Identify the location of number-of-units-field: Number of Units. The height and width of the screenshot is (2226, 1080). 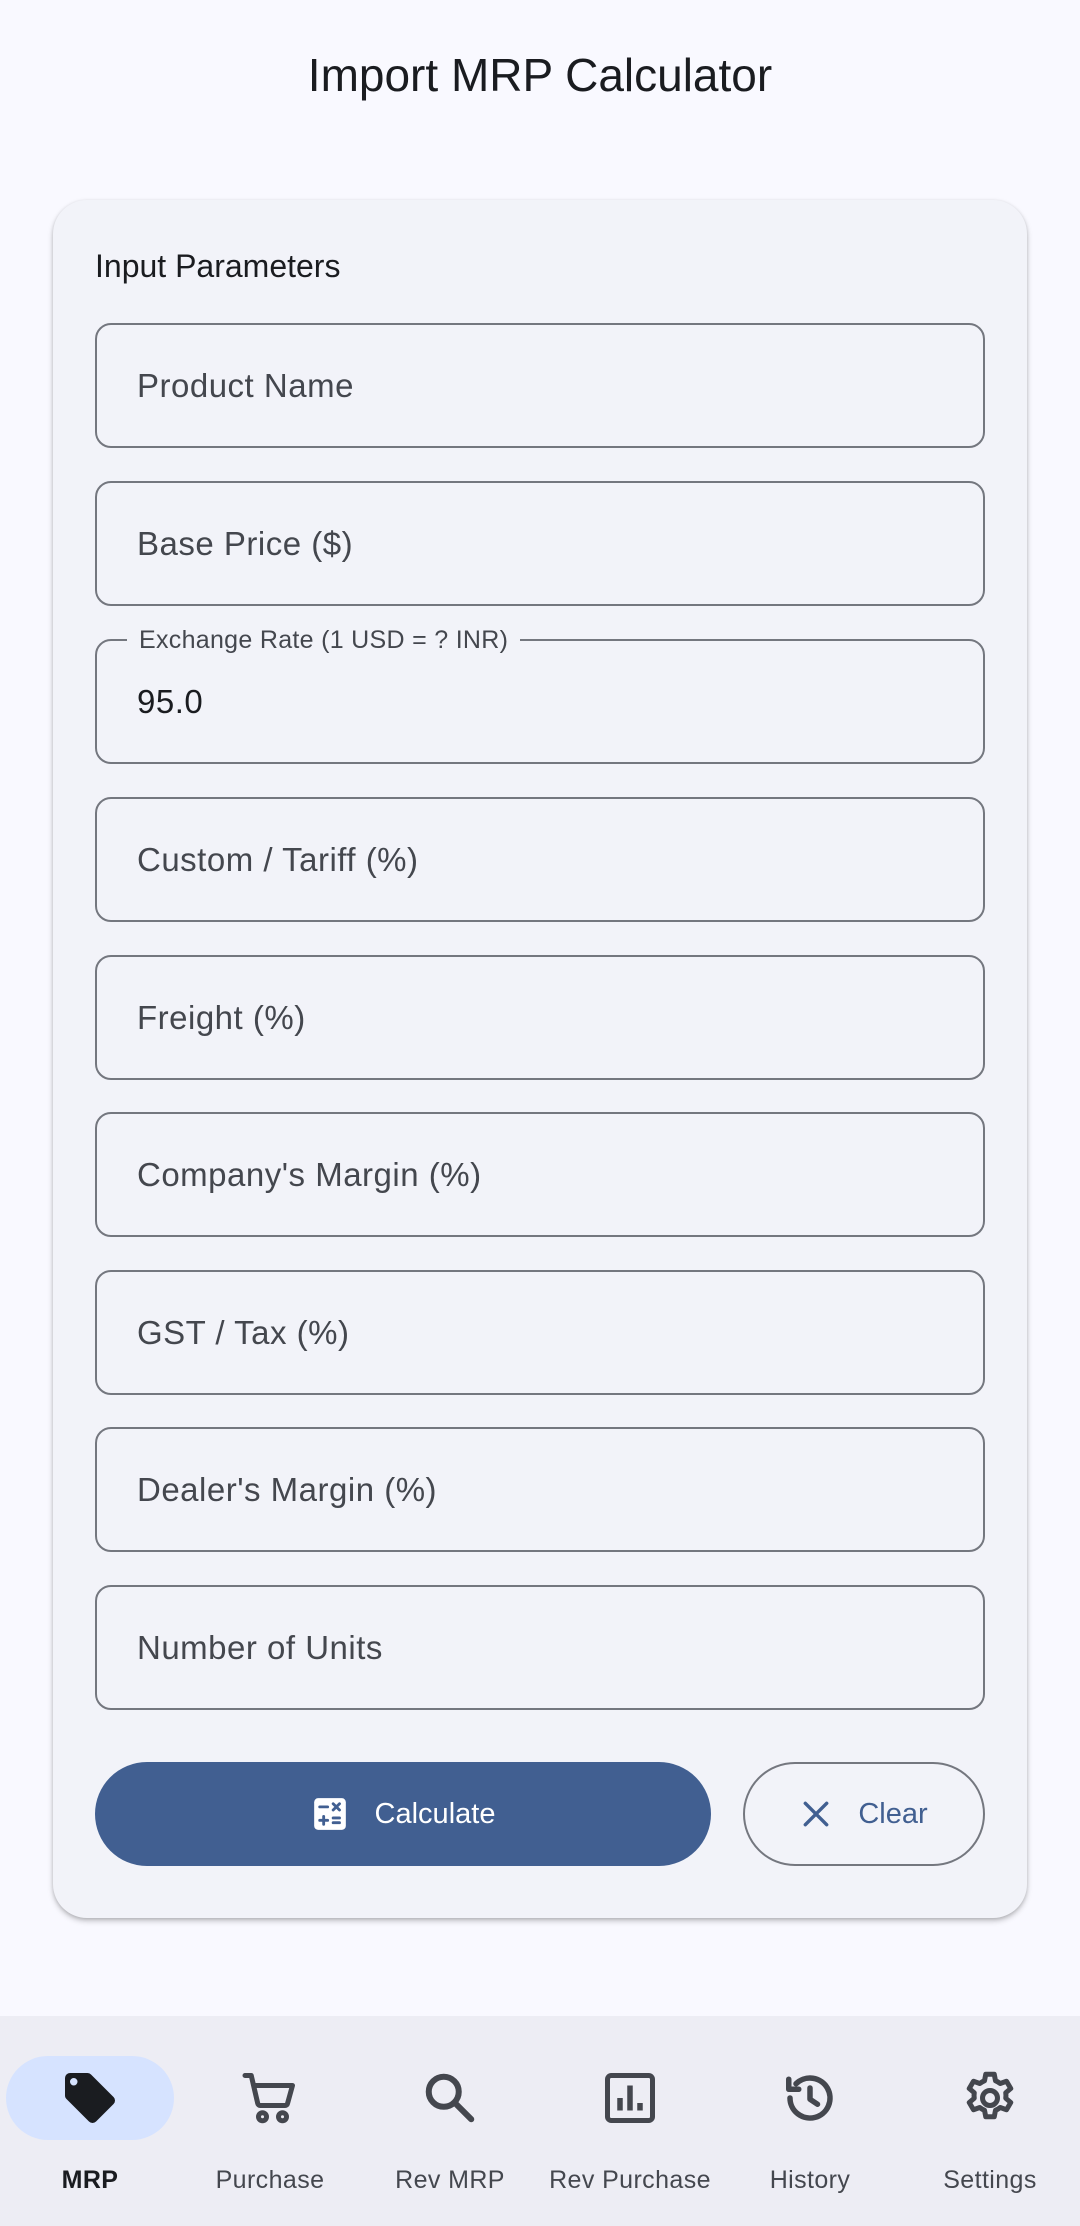
(540, 1647).